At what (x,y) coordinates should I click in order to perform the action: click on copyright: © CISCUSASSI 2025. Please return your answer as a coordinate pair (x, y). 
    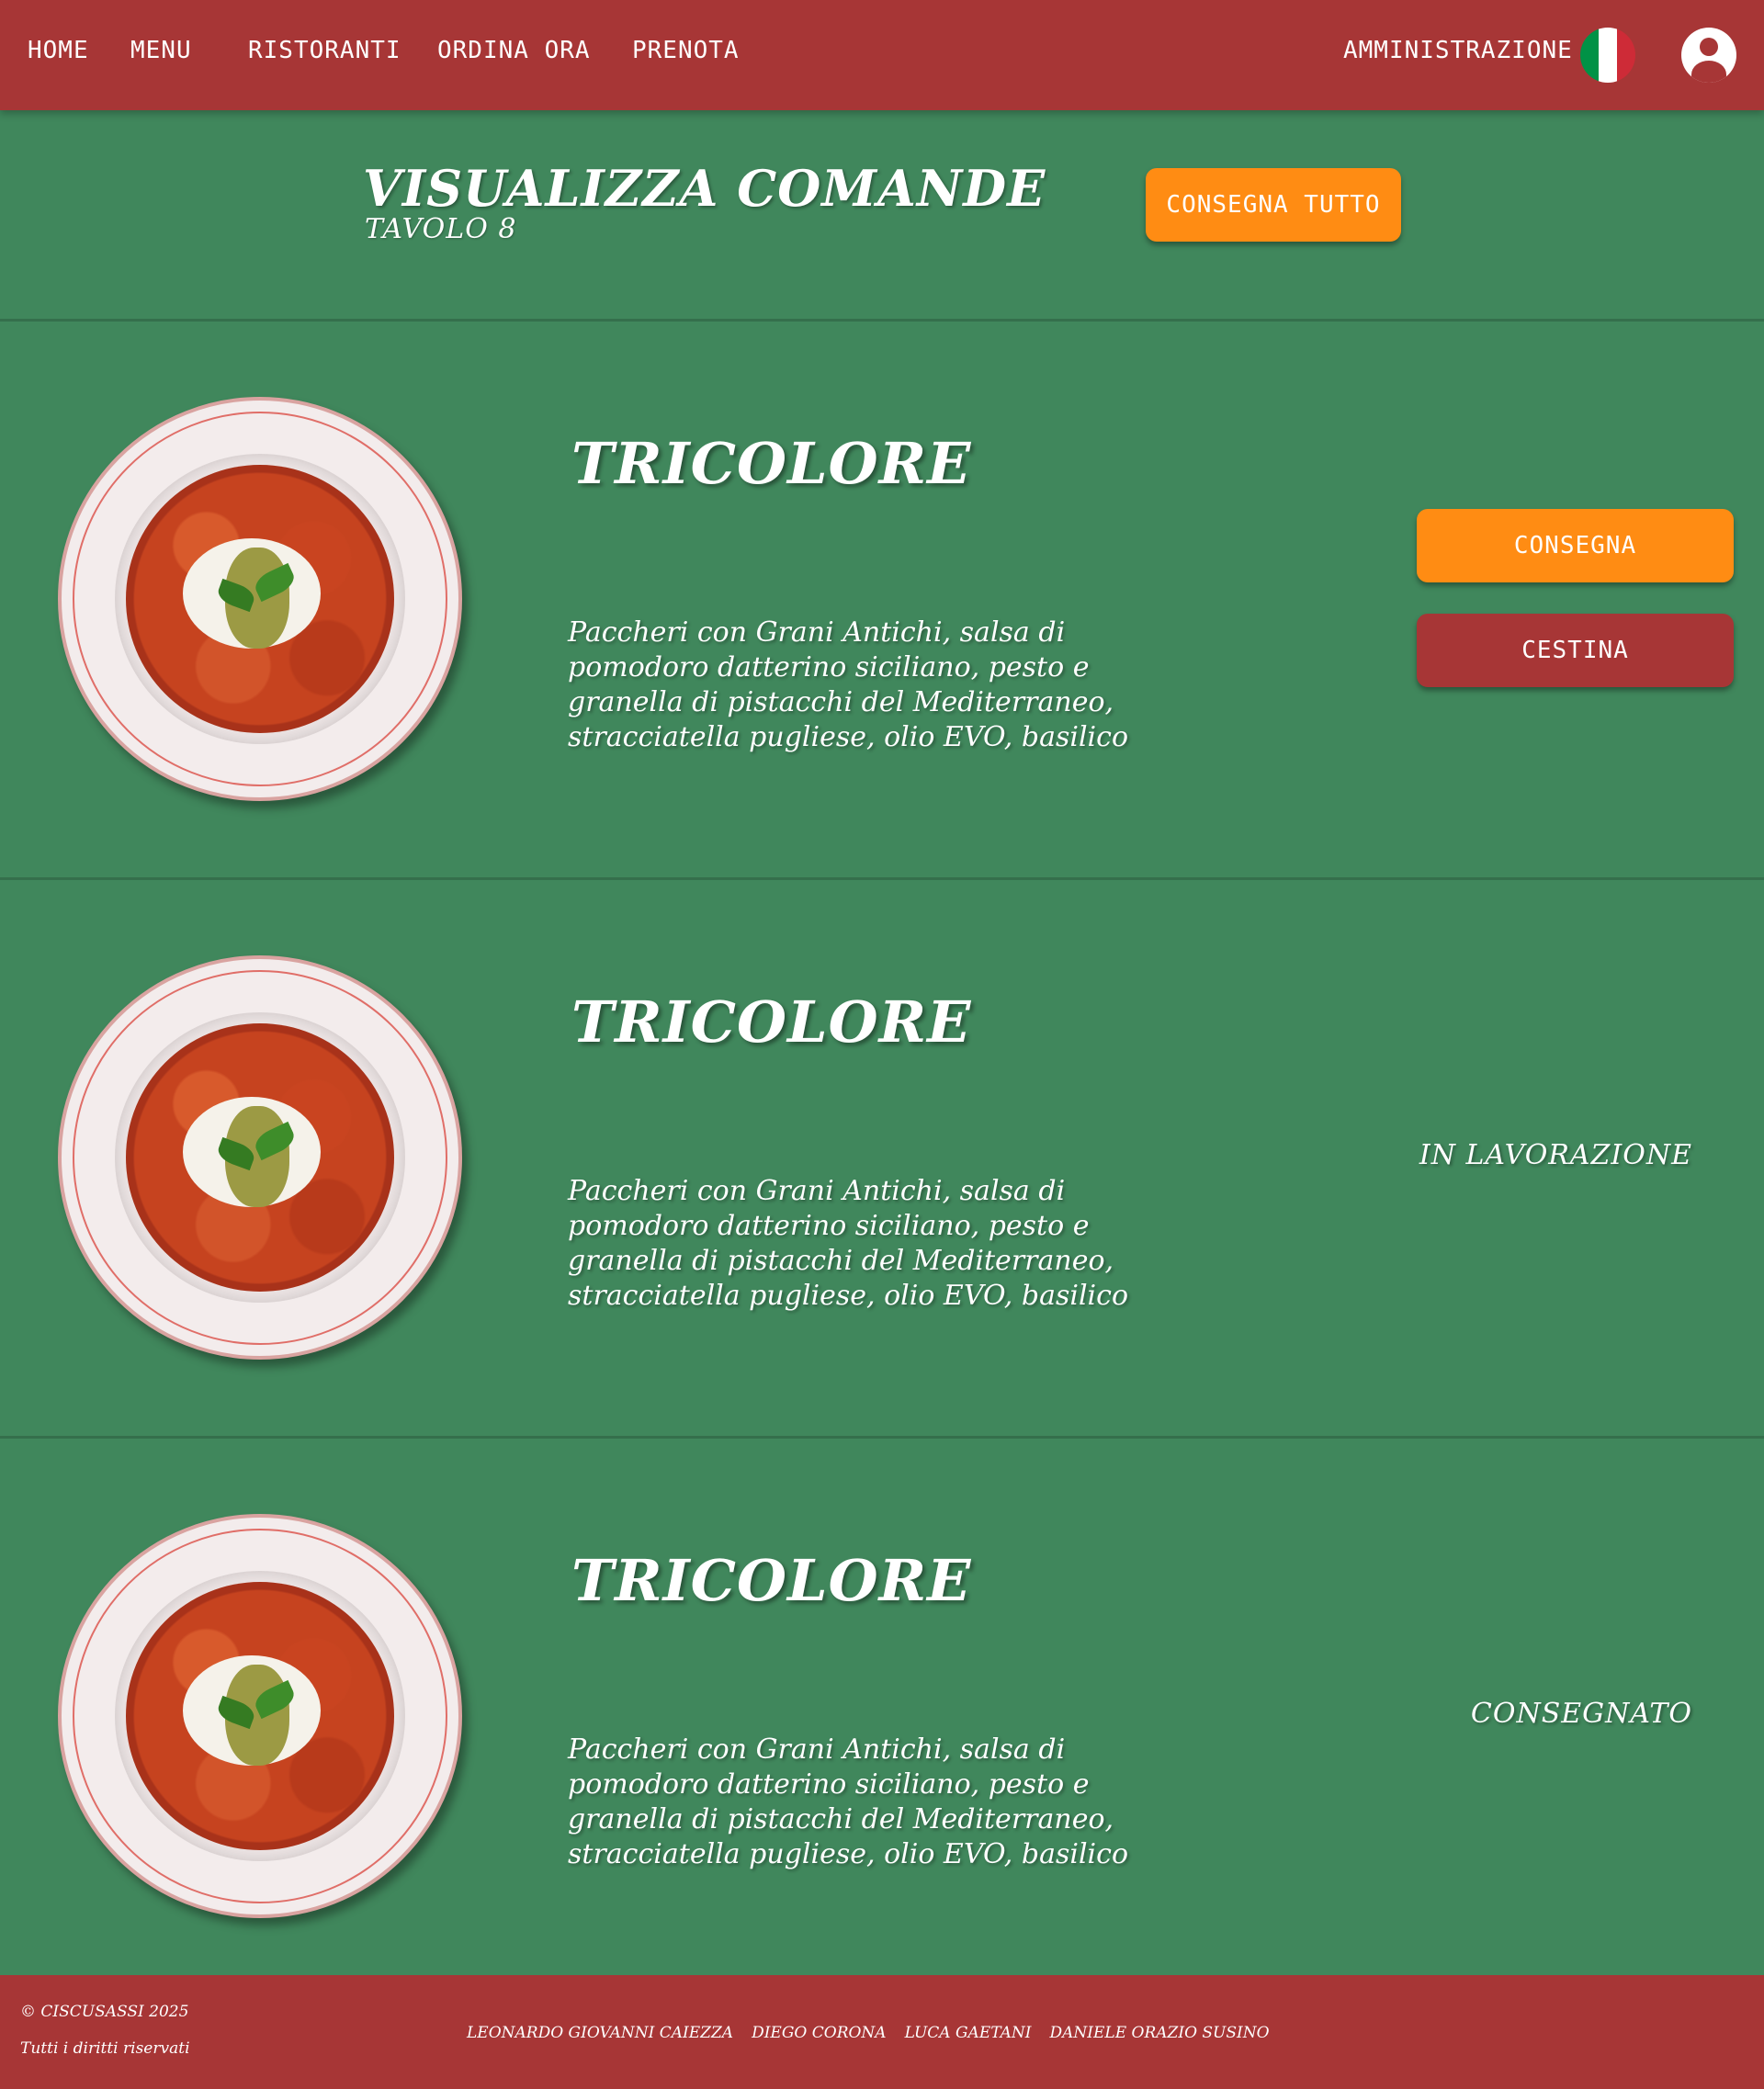
    Looking at the image, I should click on (105, 2012).